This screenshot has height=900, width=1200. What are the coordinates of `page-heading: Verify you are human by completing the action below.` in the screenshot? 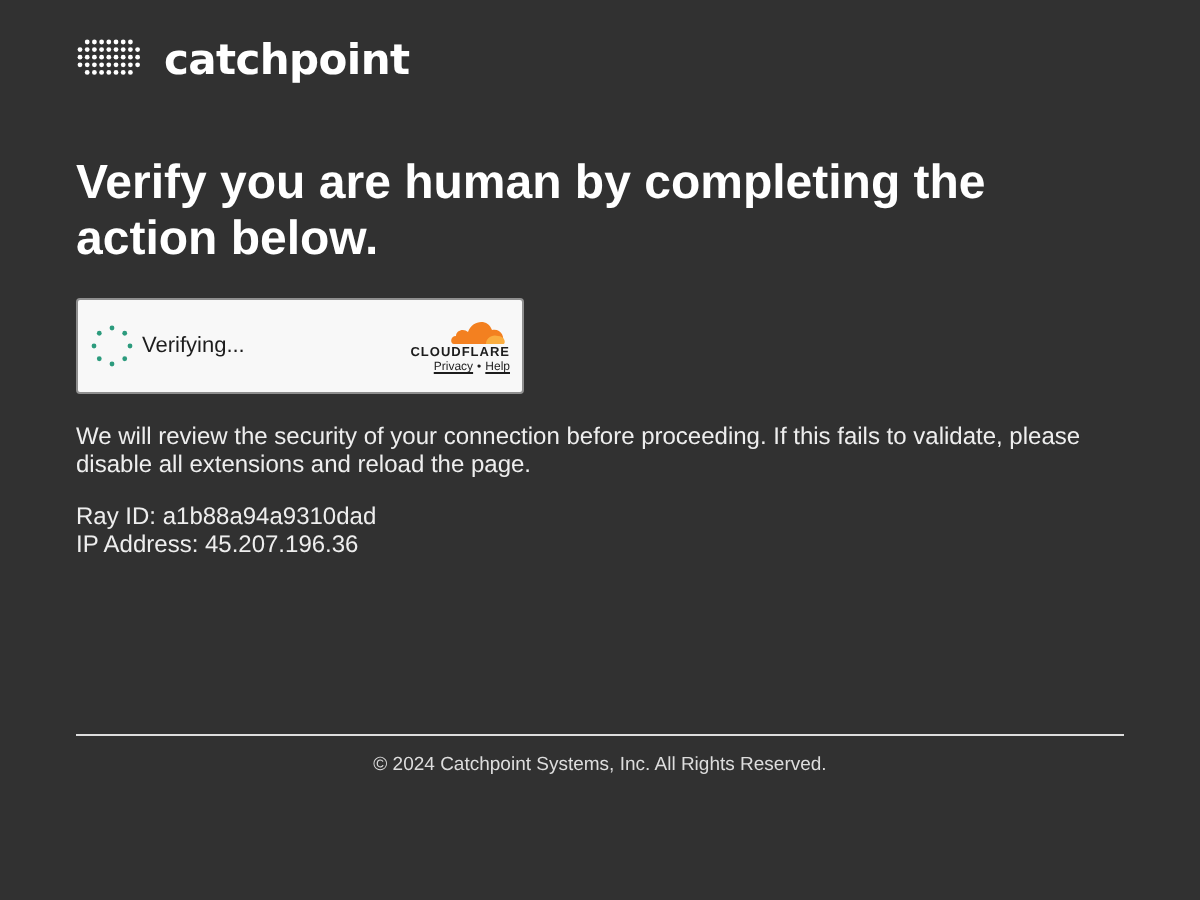 It's located at (532, 212).